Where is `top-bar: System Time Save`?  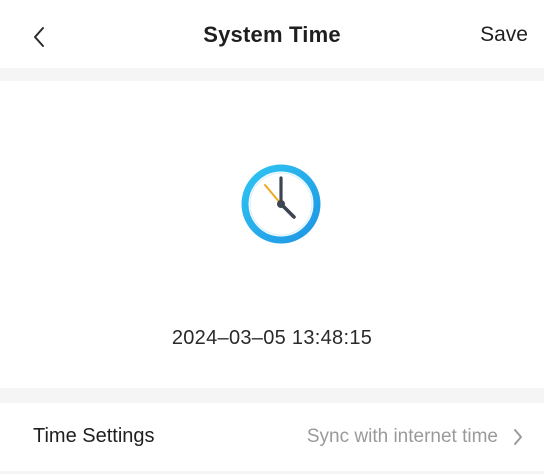 top-bar: System Time Save is located at coordinates (272, 34).